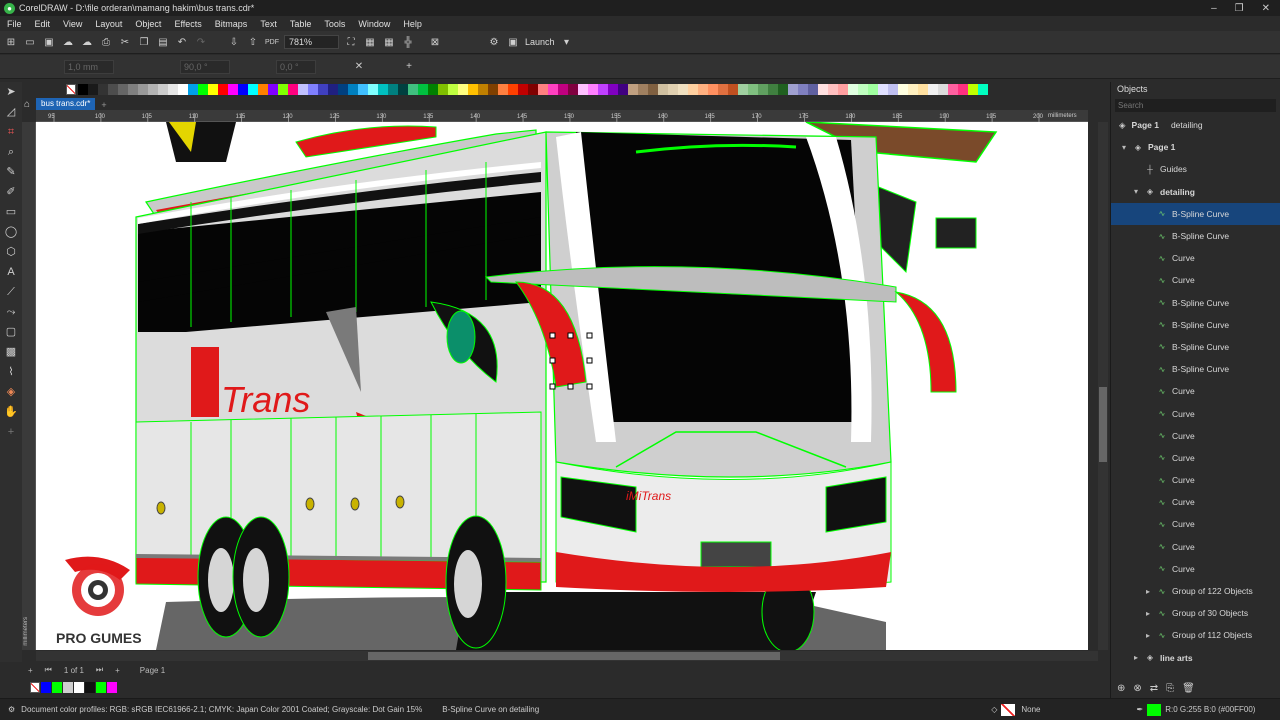 The width and height of the screenshot is (1280, 720). Describe the element at coordinates (1195, 105) in the screenshot. I see `objects-search-input: Search` at that location.